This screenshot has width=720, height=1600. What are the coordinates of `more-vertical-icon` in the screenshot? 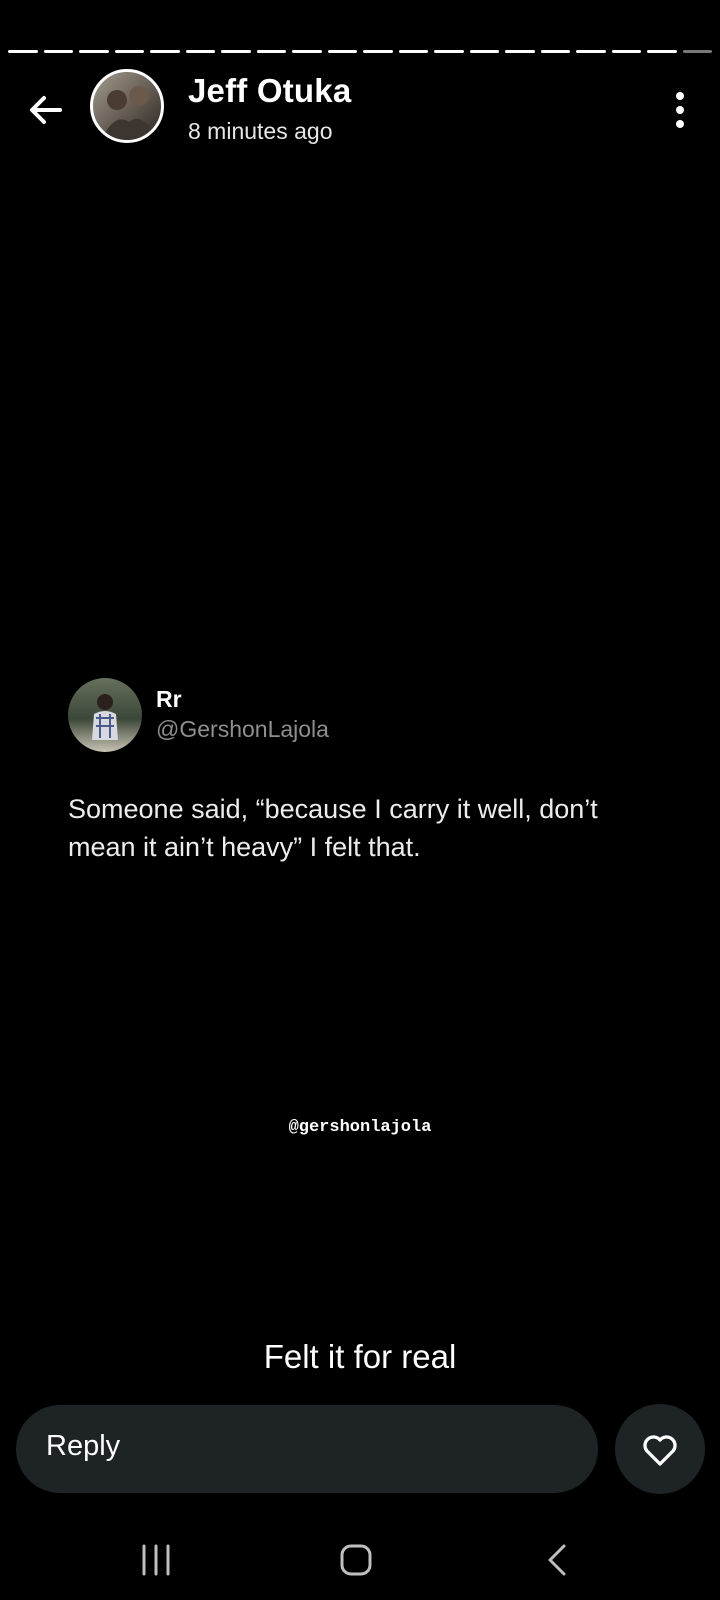 It's located at (680, 110).